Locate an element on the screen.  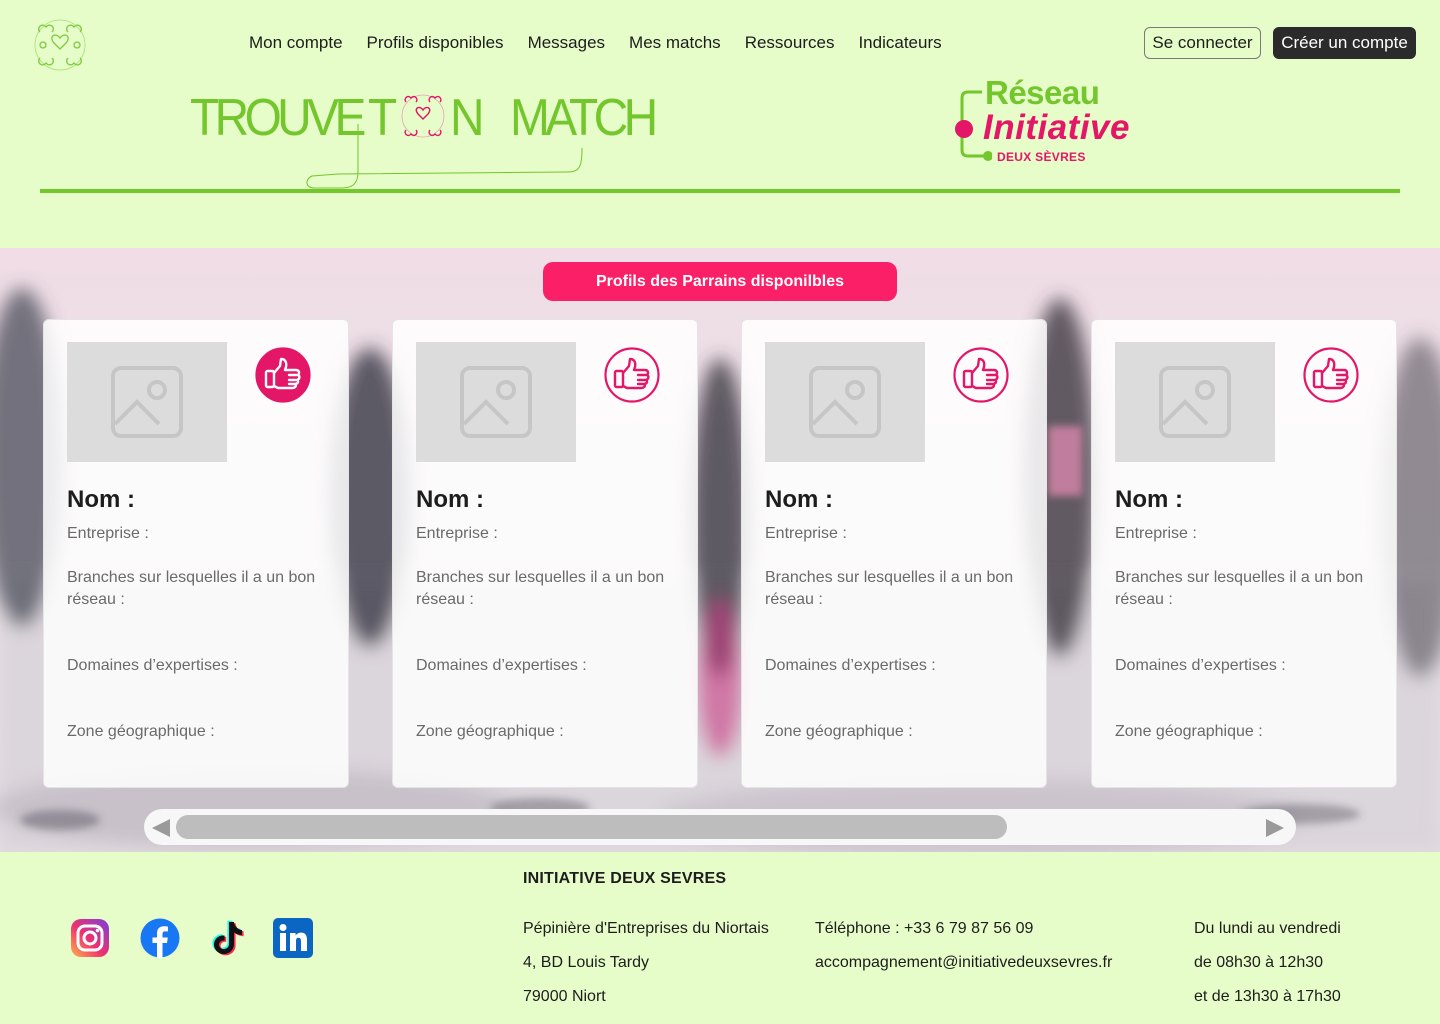
scroll-left-arrow-icon is located at coordinates (161, 828).